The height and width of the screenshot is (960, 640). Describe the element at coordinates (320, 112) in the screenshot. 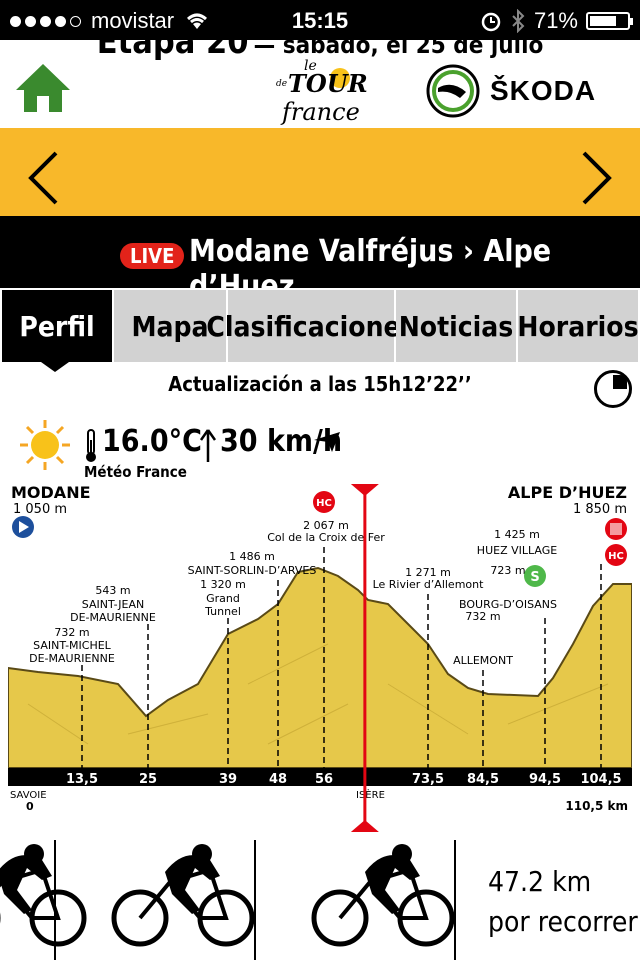

I see `svg-text: france` at that location.